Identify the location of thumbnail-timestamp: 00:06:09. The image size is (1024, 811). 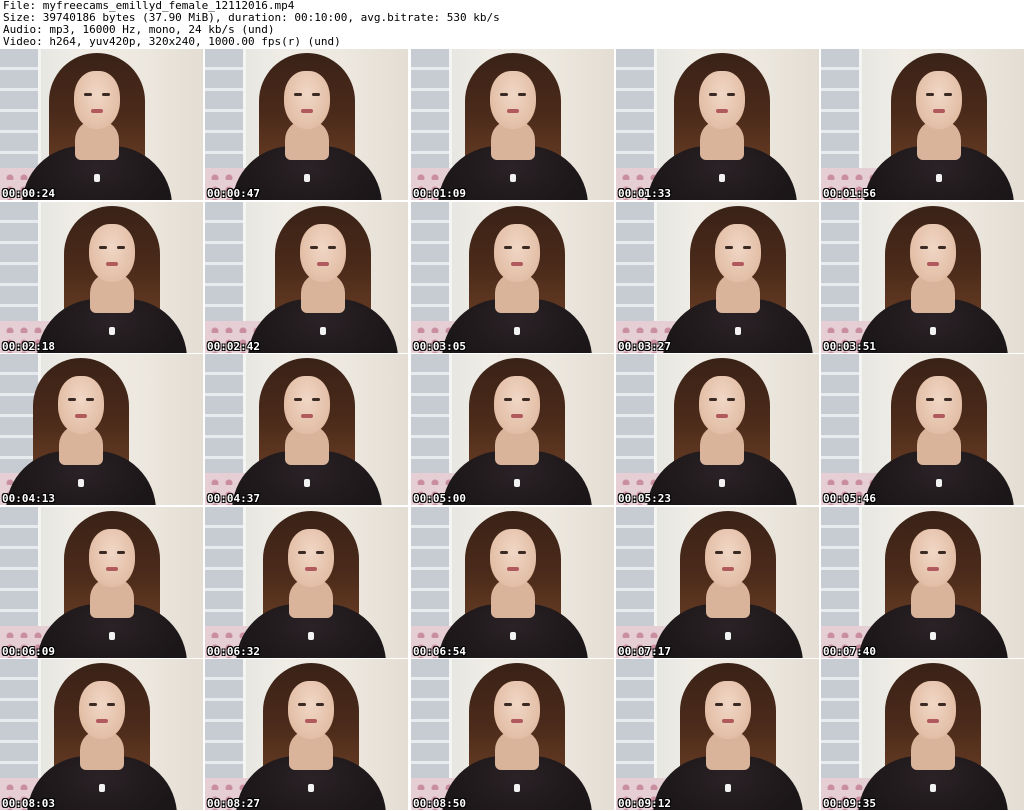
(28, 651).